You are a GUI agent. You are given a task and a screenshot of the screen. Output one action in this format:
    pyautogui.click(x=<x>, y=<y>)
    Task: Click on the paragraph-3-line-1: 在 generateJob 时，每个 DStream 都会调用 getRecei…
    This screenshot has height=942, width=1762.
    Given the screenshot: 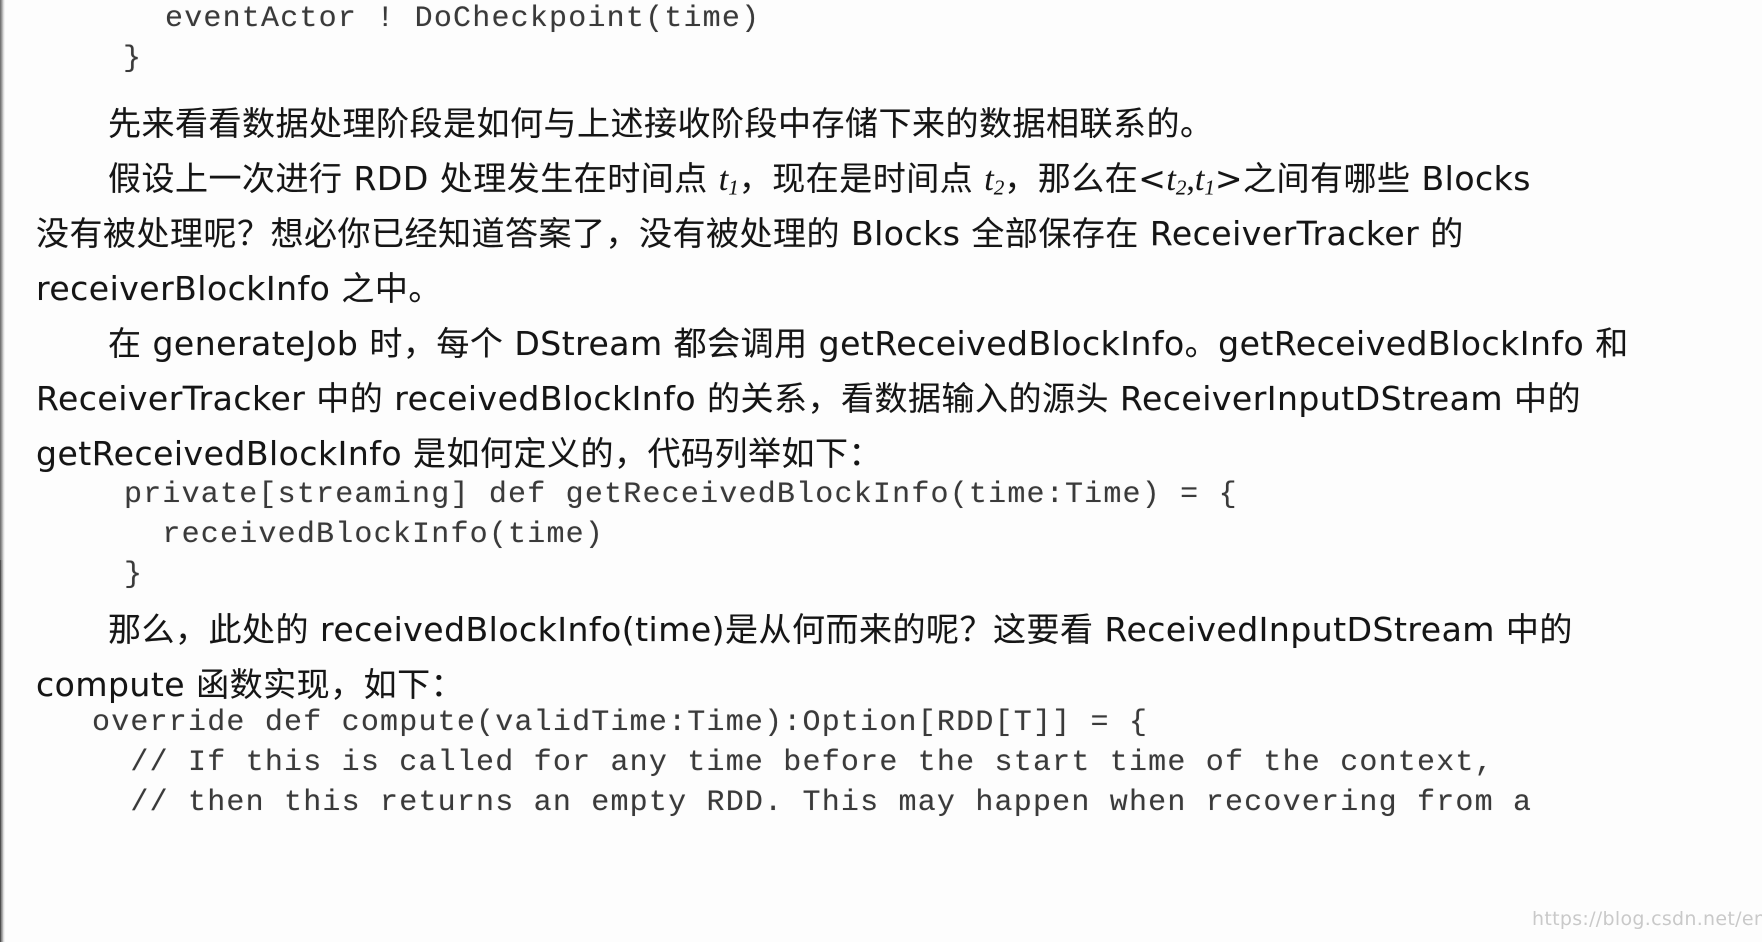 What is the action you would take?
    pyautogui.click(x=868, y=341)
    